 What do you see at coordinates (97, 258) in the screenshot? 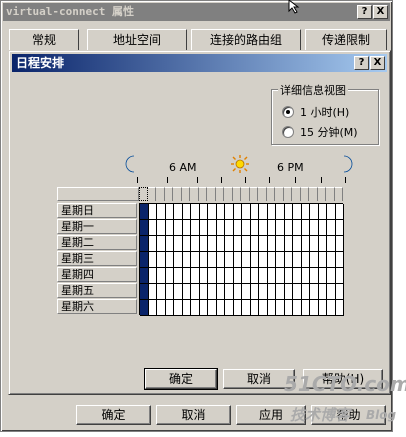
I see `day-row-wednesday: 星期三` at bounding box center [97, 258].